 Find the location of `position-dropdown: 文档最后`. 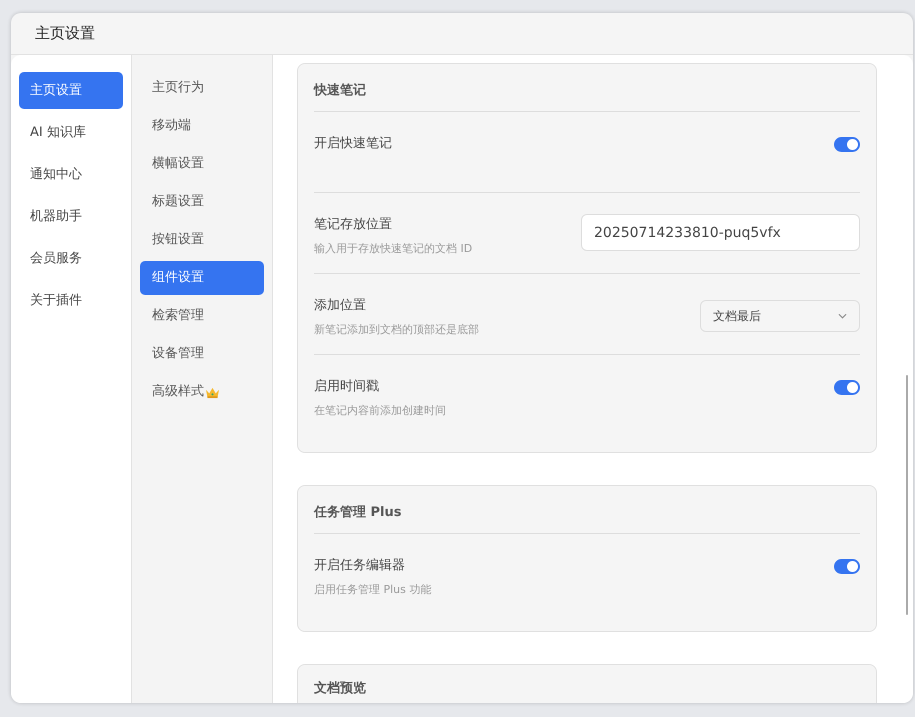

position-dropdown: 文档最后 is located at coordinates (780, 316).